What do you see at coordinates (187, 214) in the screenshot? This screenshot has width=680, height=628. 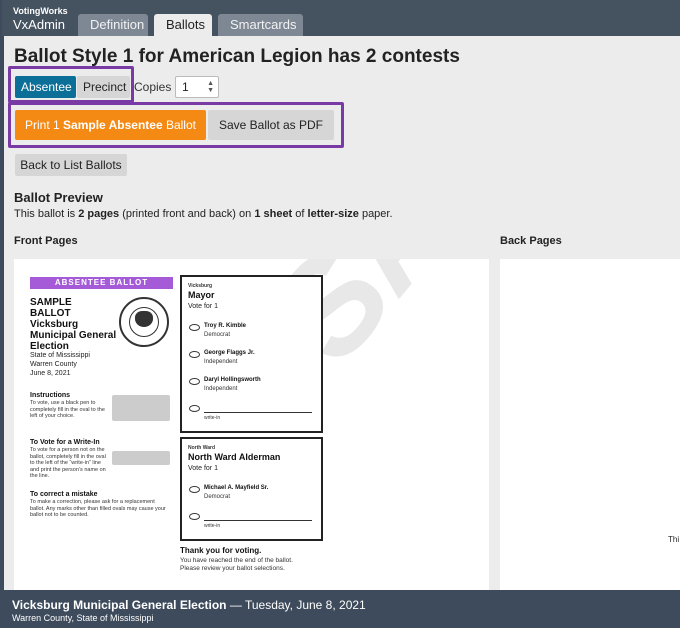 I see `desc-part-2: (printed front and back) on` at bounding box center [187, 214].